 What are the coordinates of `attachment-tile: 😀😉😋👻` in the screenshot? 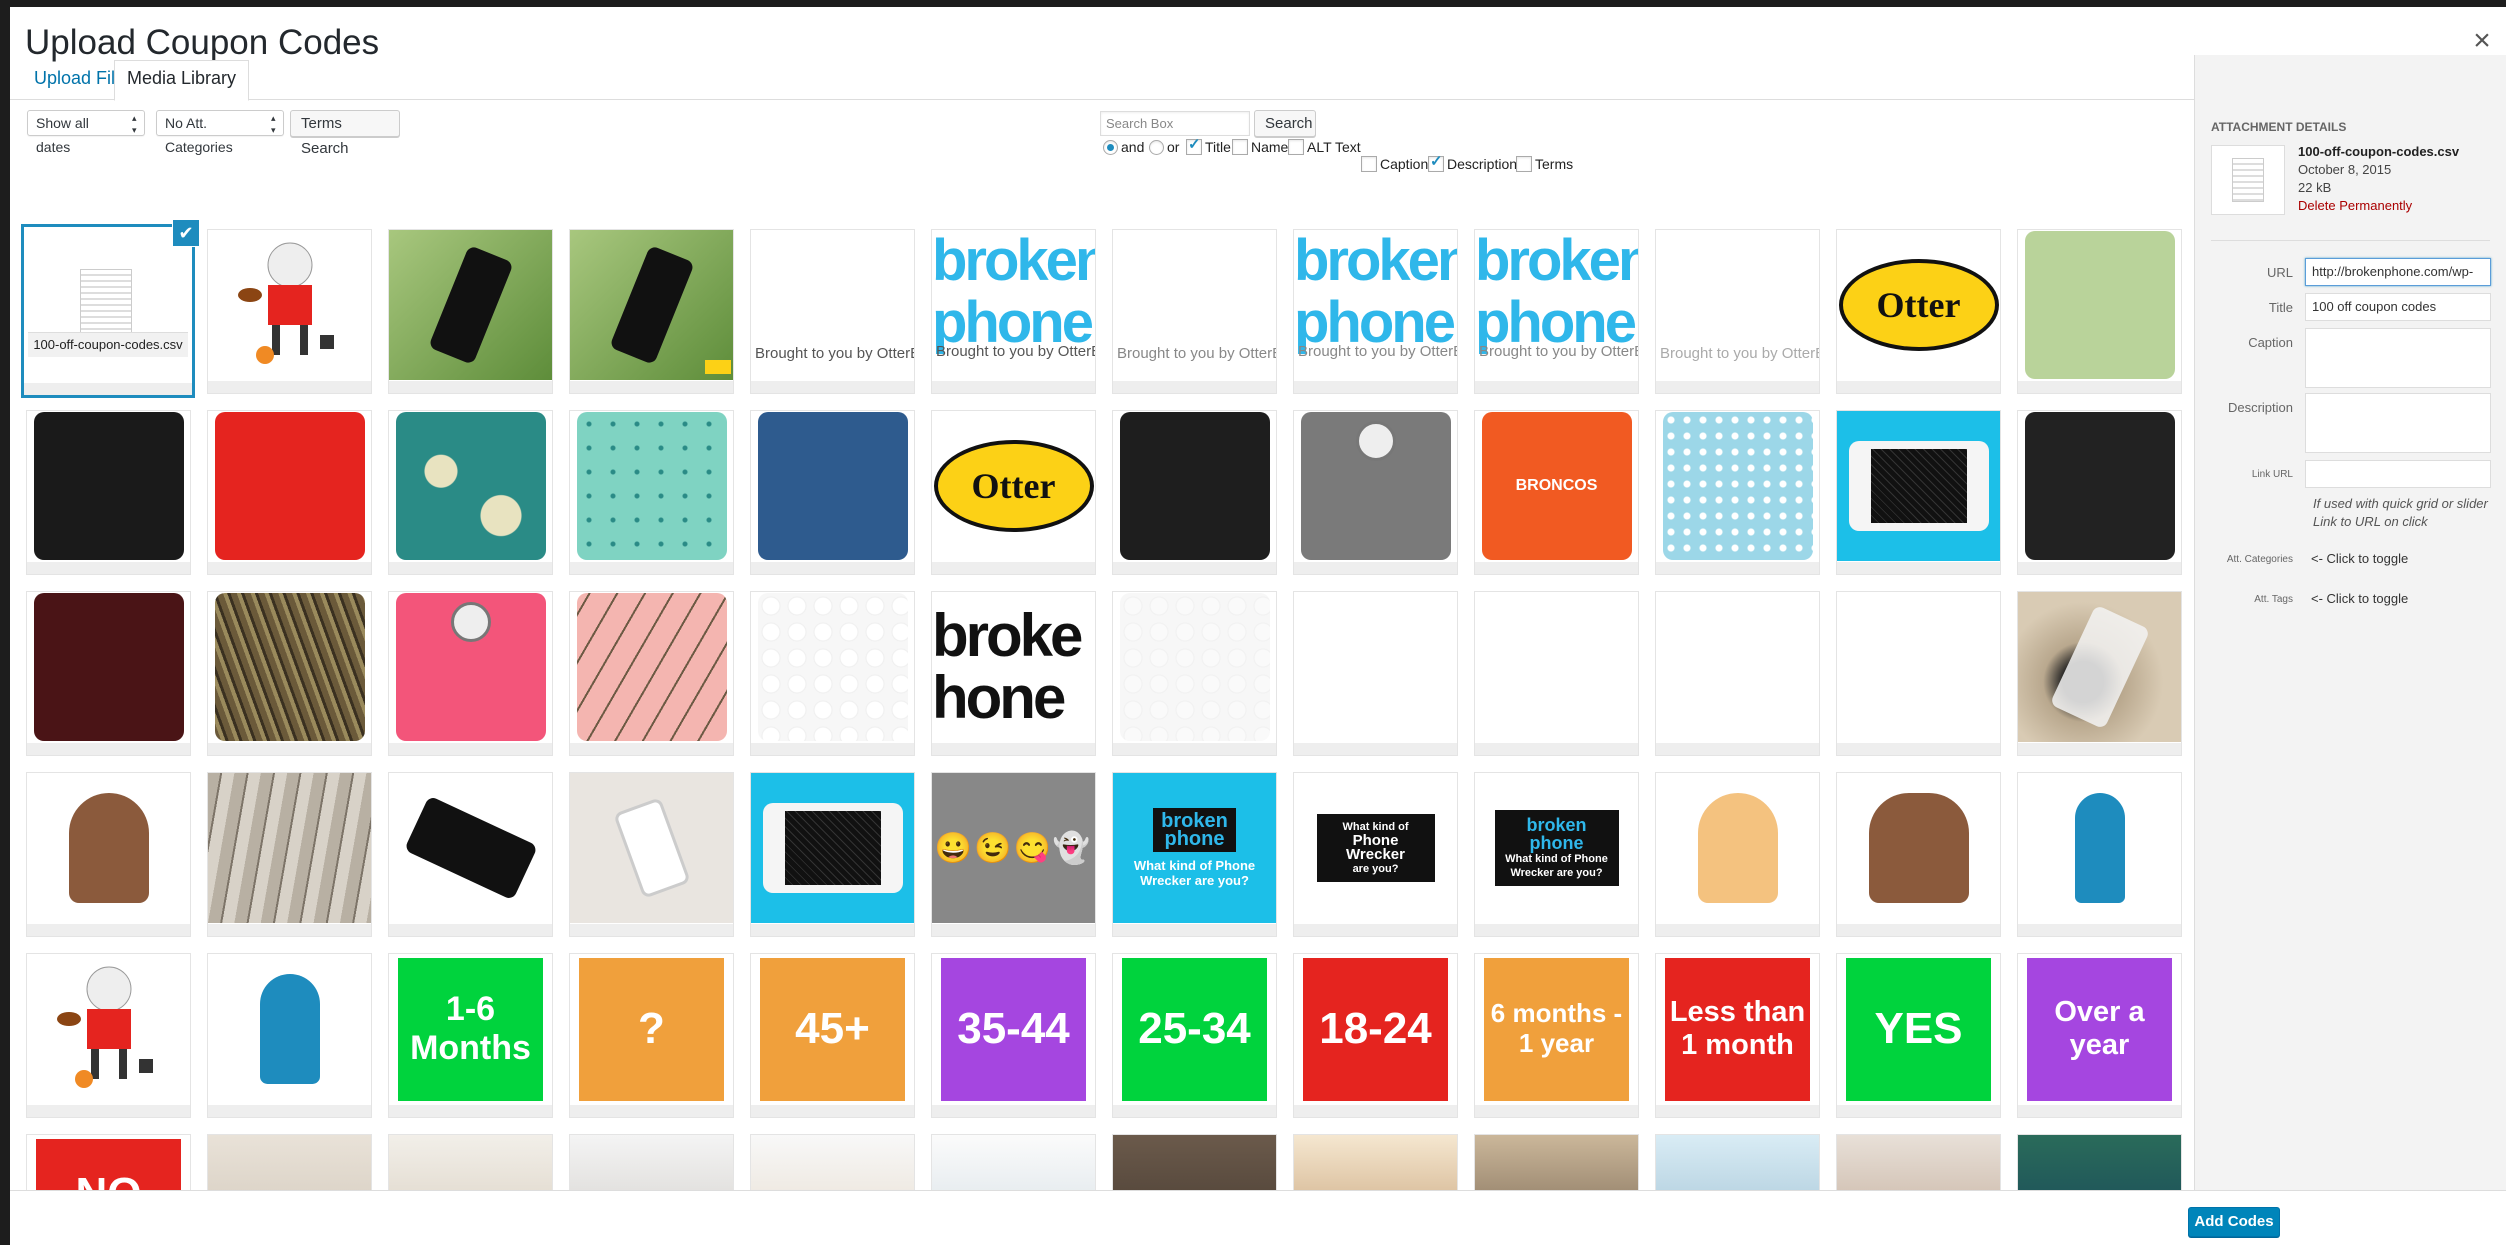 It's located at (1013, 854).